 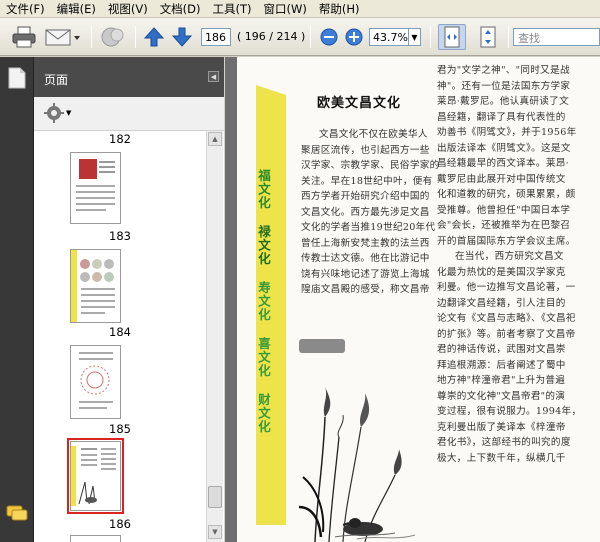 I want to click on menu-document: 文档(D), so click(x=180, y=9).